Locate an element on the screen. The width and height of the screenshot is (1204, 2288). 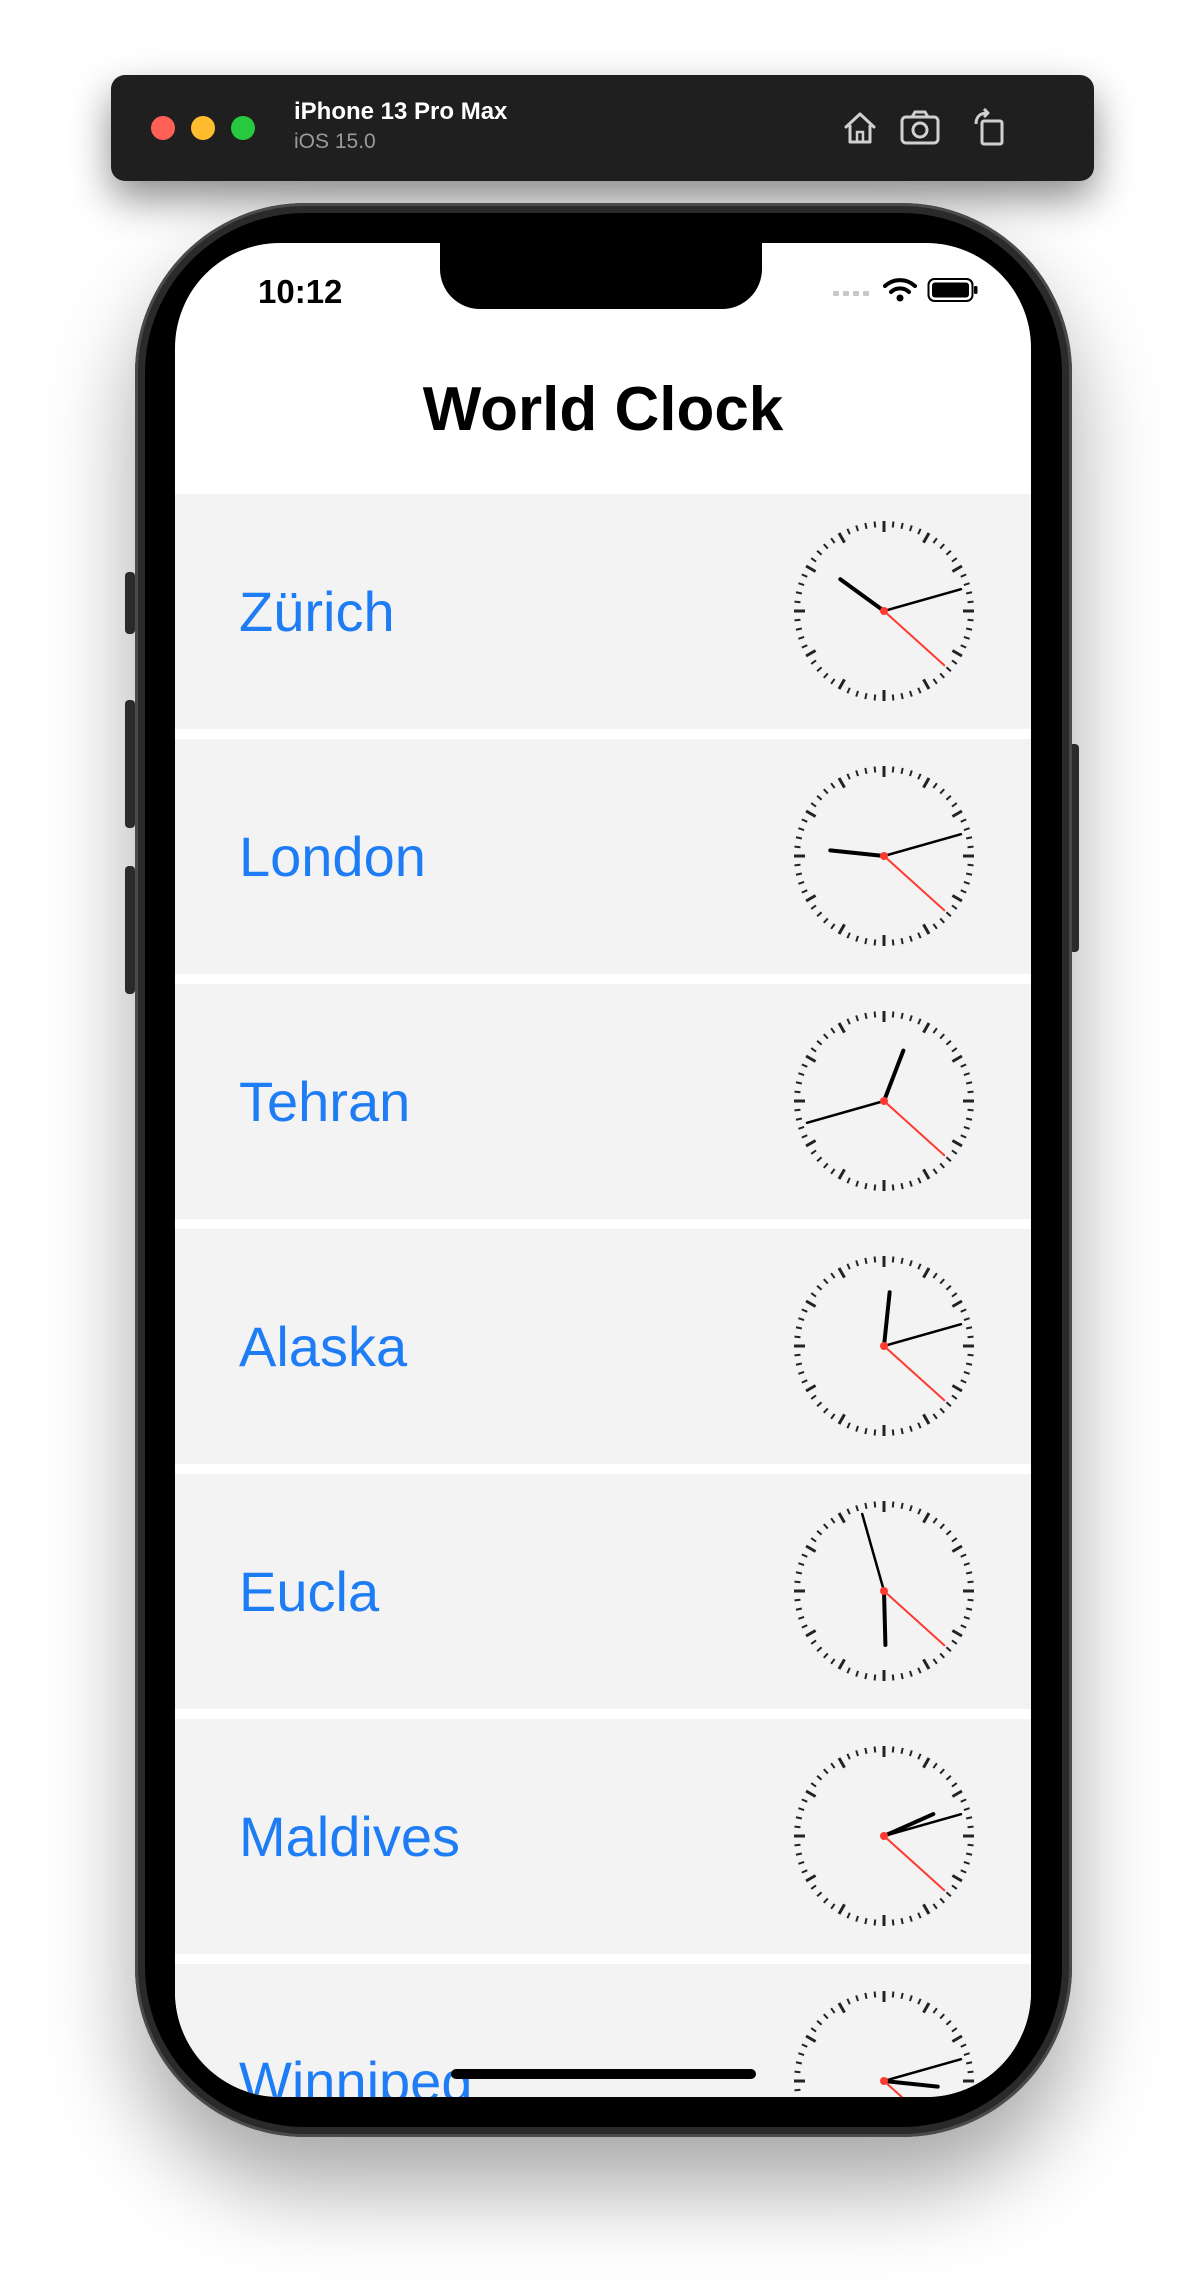
city-name: Zürich is located at coordinates (317, 611).